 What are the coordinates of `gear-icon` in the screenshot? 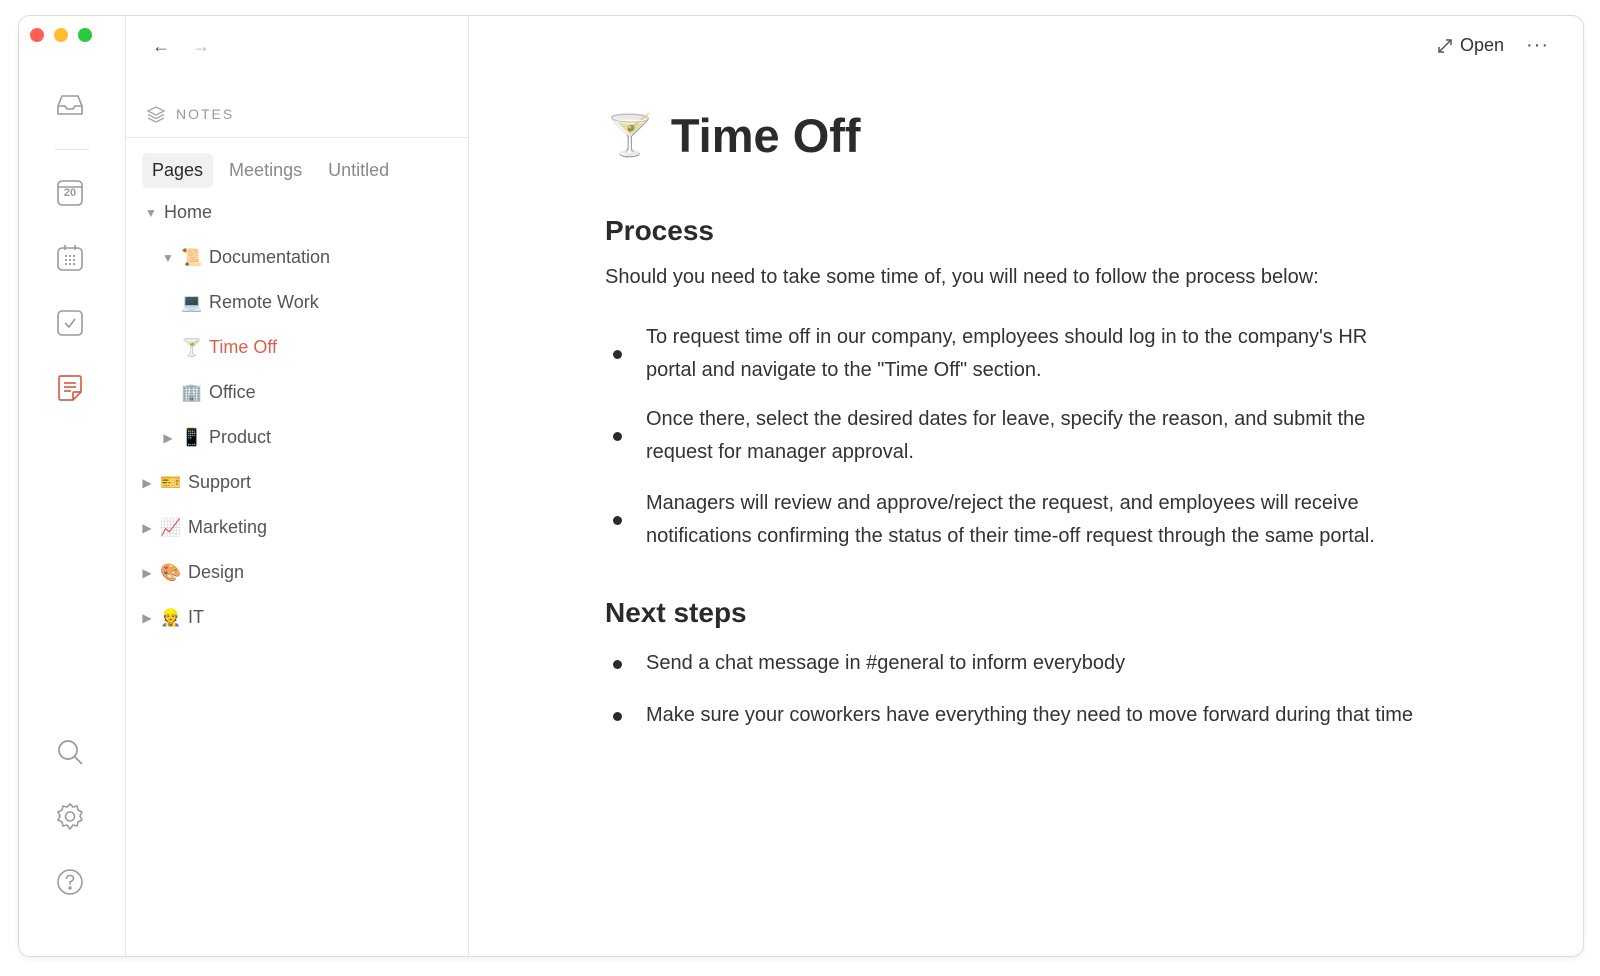 It's located at (70, 817).